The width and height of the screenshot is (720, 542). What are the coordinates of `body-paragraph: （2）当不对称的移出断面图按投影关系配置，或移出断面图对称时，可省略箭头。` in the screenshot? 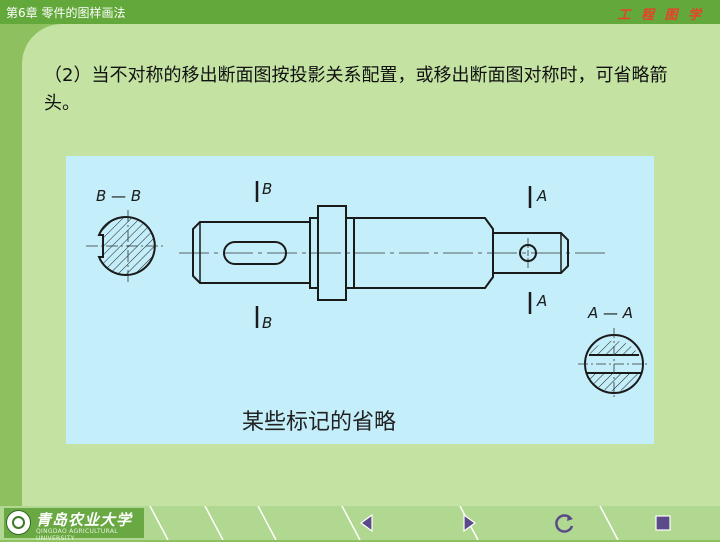 It's located at (356, 89).